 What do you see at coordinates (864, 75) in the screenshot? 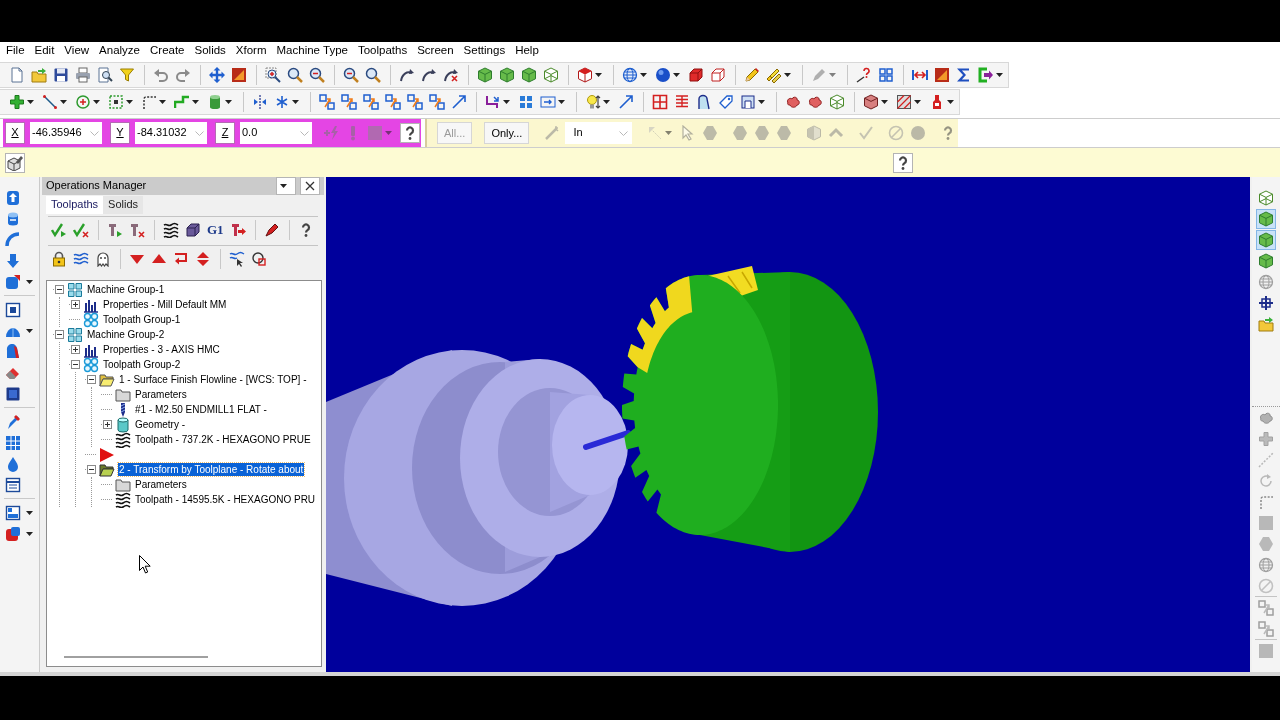
I see `question-arrow-icon` at bounding box center [864, 75].